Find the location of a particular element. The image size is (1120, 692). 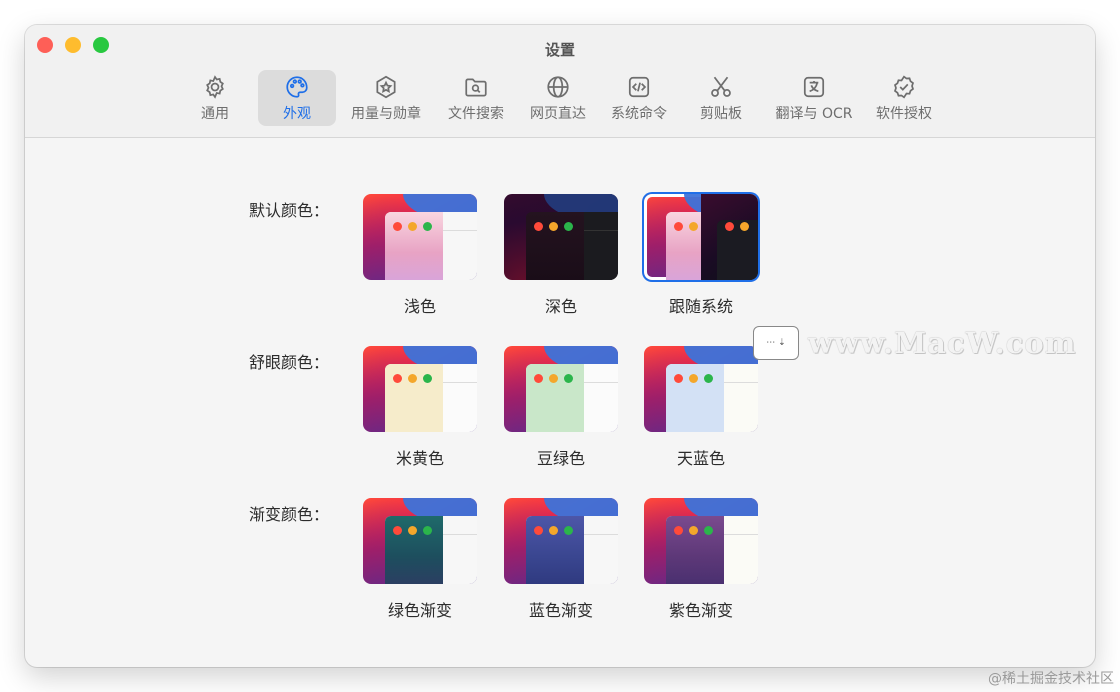

watermark-logo-icon: ⋯ ⇣ is located at coordinates (776, 343).